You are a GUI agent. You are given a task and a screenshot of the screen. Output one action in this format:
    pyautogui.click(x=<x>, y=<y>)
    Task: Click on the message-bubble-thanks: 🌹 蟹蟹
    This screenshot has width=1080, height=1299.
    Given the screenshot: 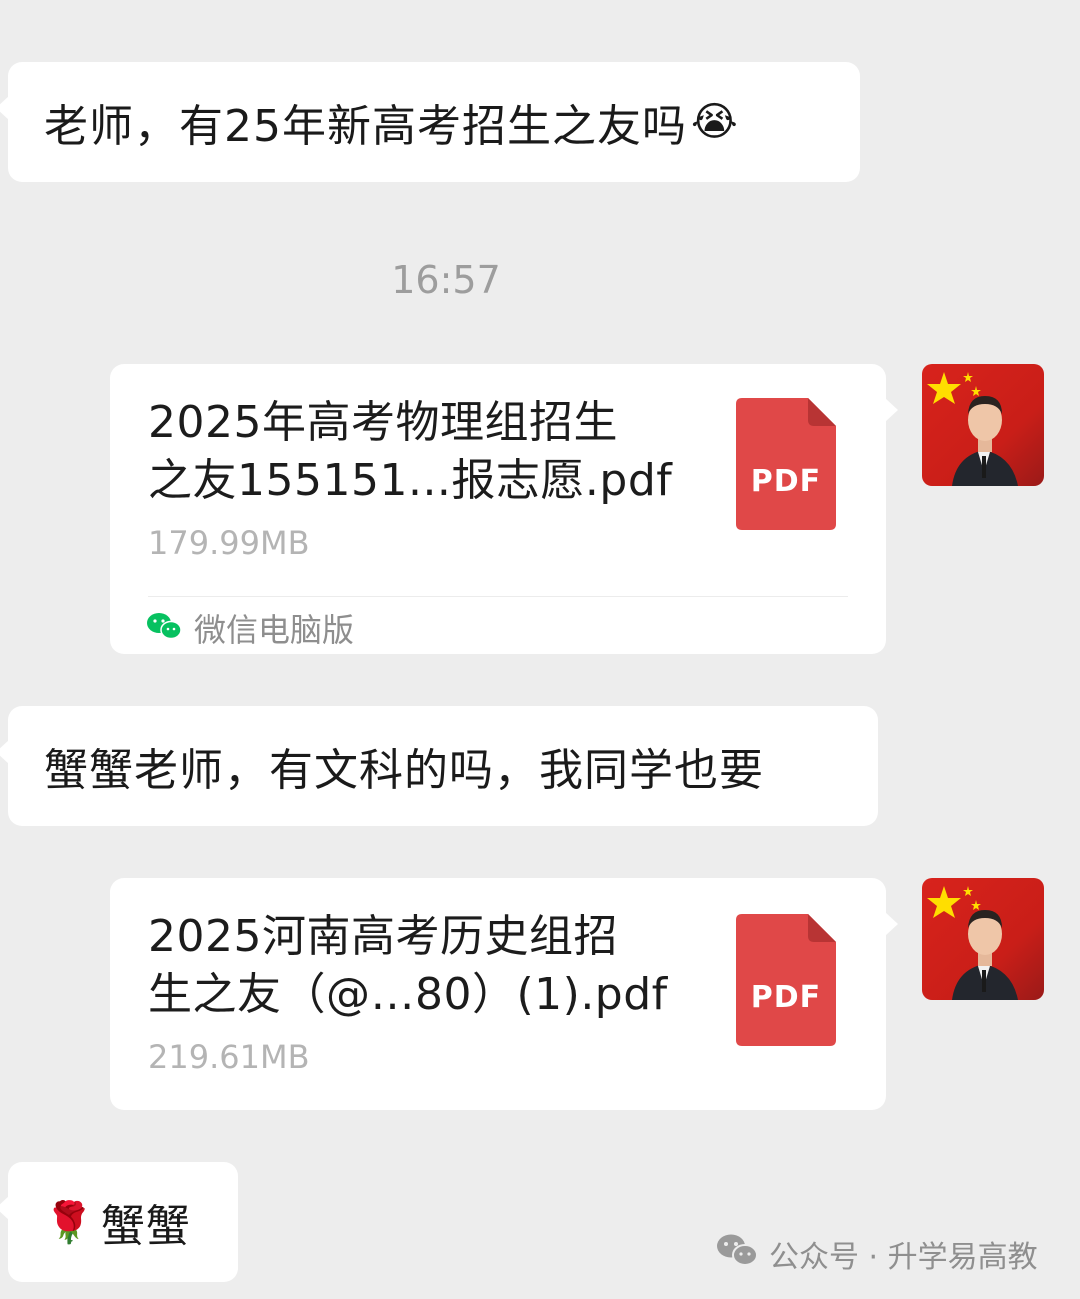 What is the action you would take?
    pyautogui.click(x=119, y=1222)
    